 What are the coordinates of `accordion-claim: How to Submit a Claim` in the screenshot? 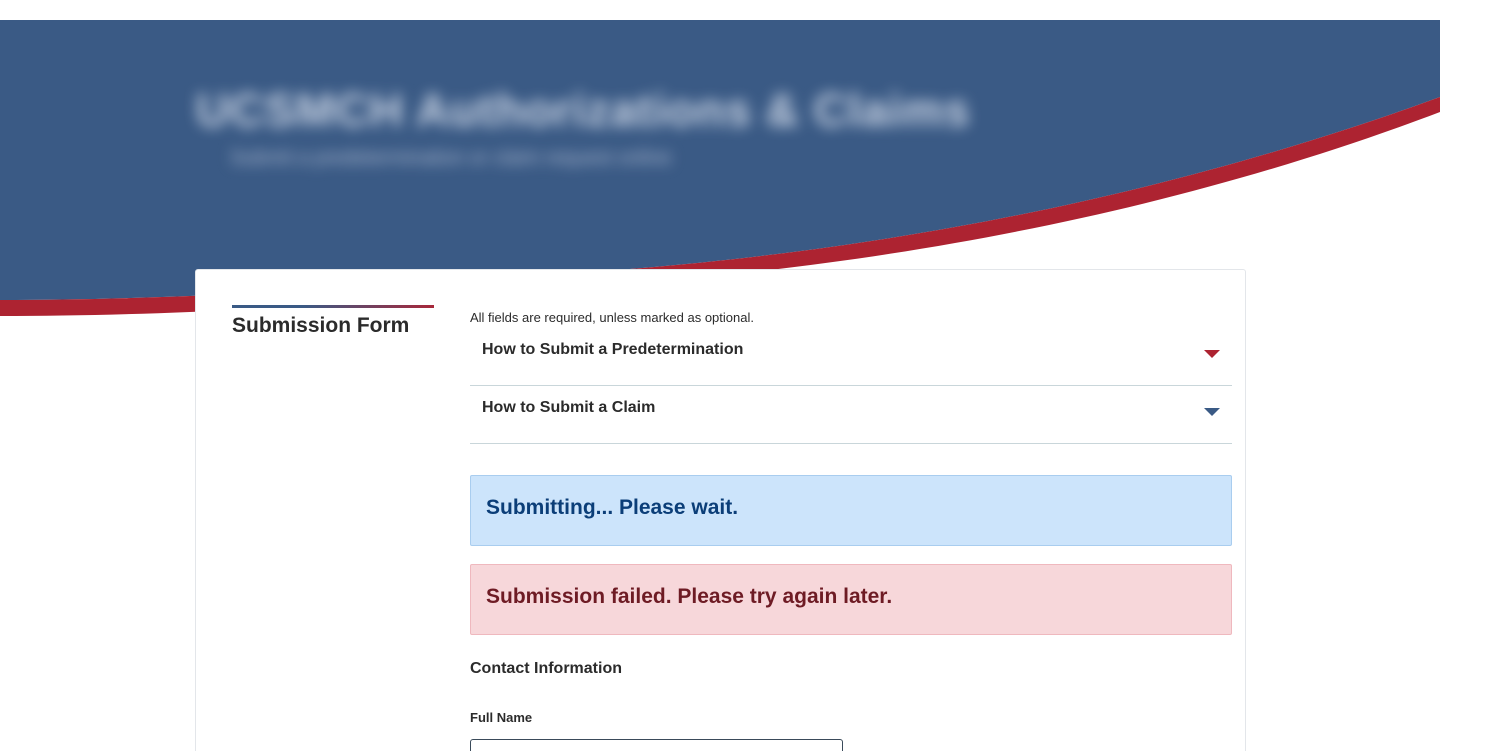 It's located at (851, 415).